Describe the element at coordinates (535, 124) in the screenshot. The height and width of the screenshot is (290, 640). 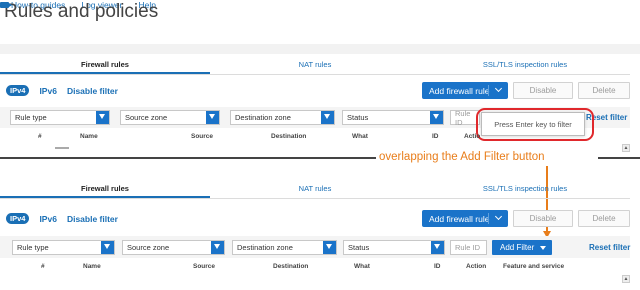
I see `highlight-circle` at that location.